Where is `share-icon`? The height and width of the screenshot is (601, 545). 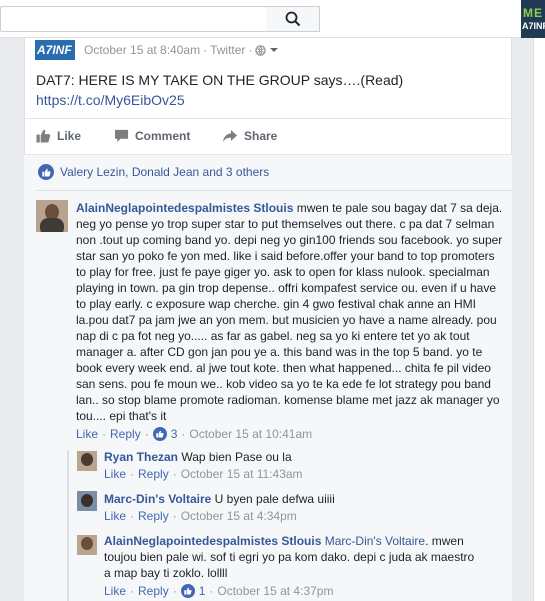
share-icon is located at coordinates (230, 136).